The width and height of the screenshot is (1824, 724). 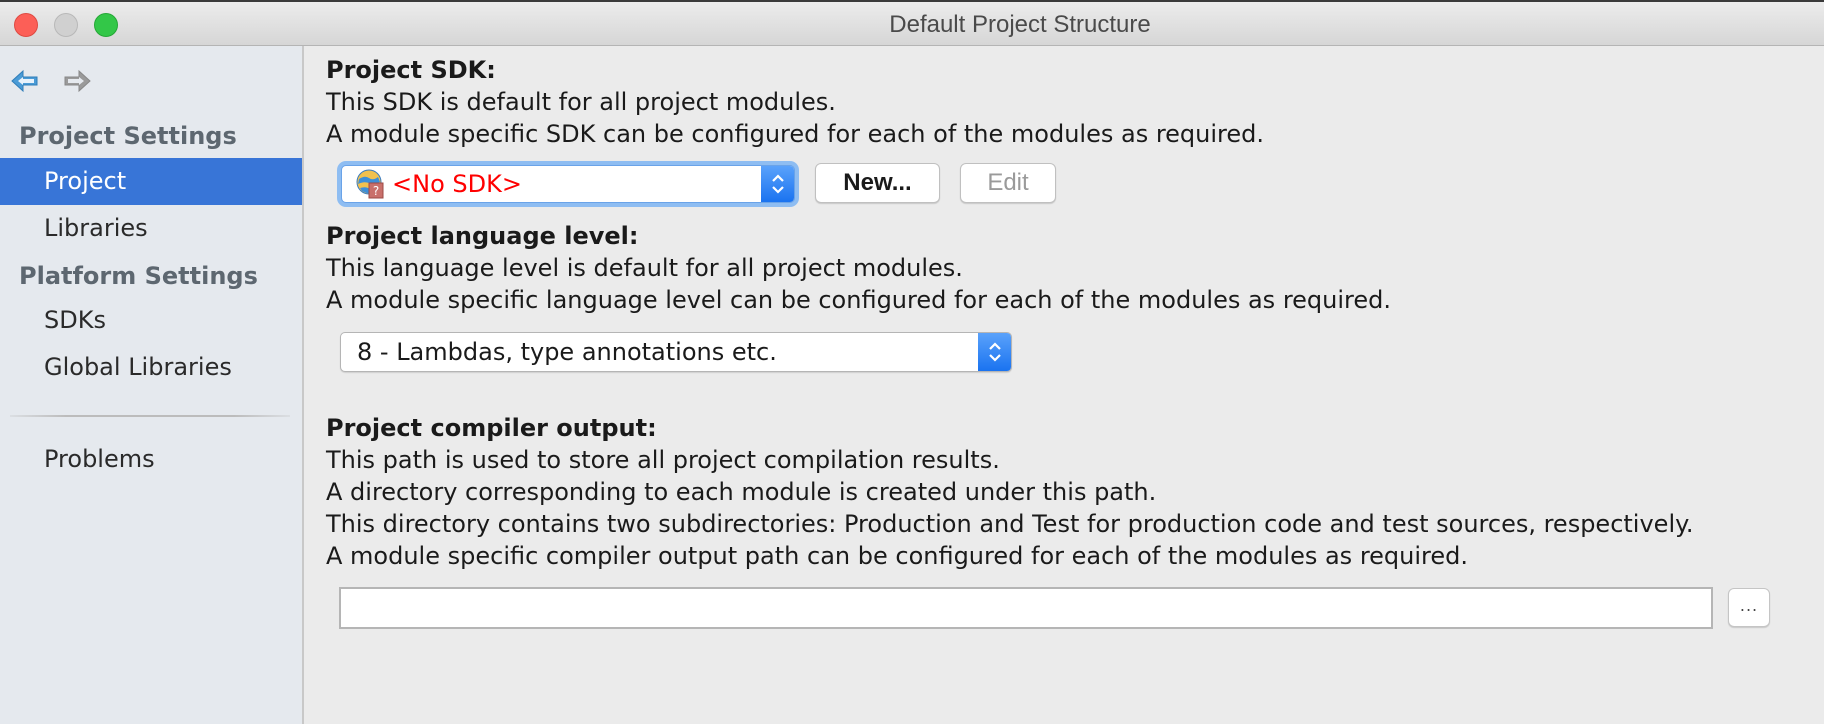 I want to click on project-sdk-title: Project SDK:, so click(x=411, y=70).